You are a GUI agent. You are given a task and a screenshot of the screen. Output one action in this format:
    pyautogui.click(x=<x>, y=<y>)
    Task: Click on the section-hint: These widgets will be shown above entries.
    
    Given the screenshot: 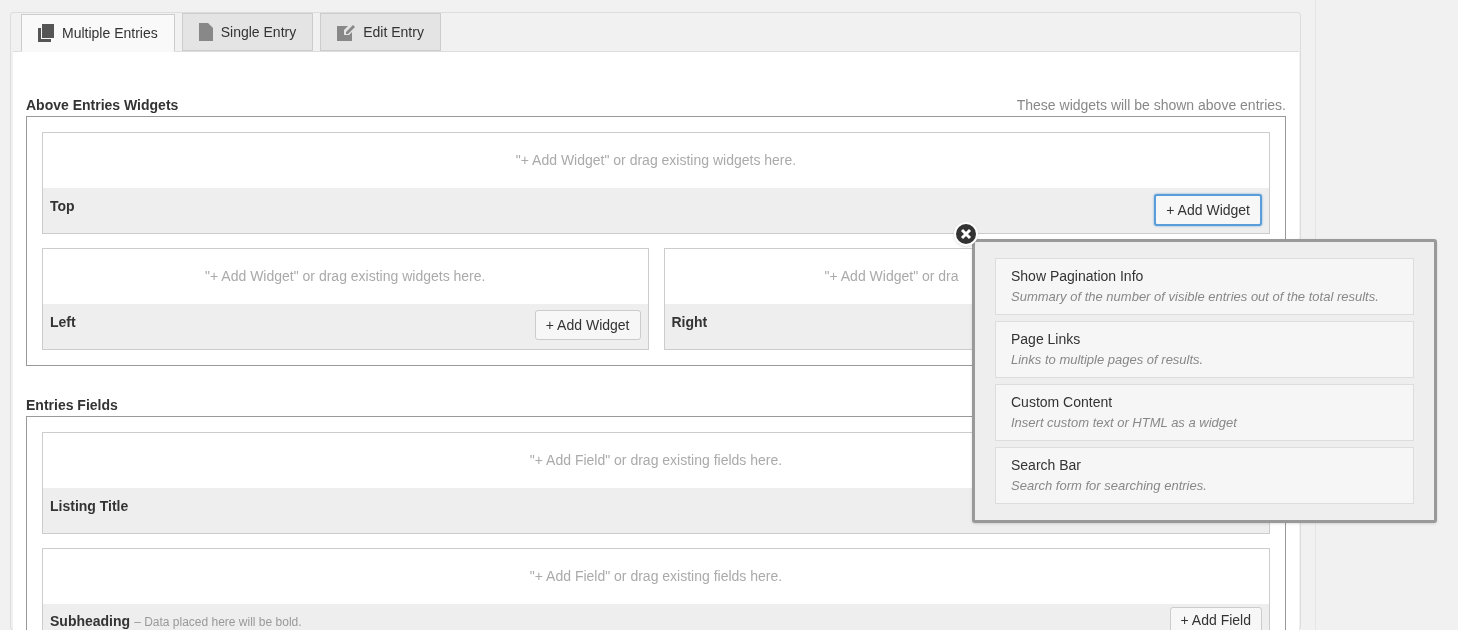 What is the action you would take?
    pyautogui.click(x=1151, y=105)
    